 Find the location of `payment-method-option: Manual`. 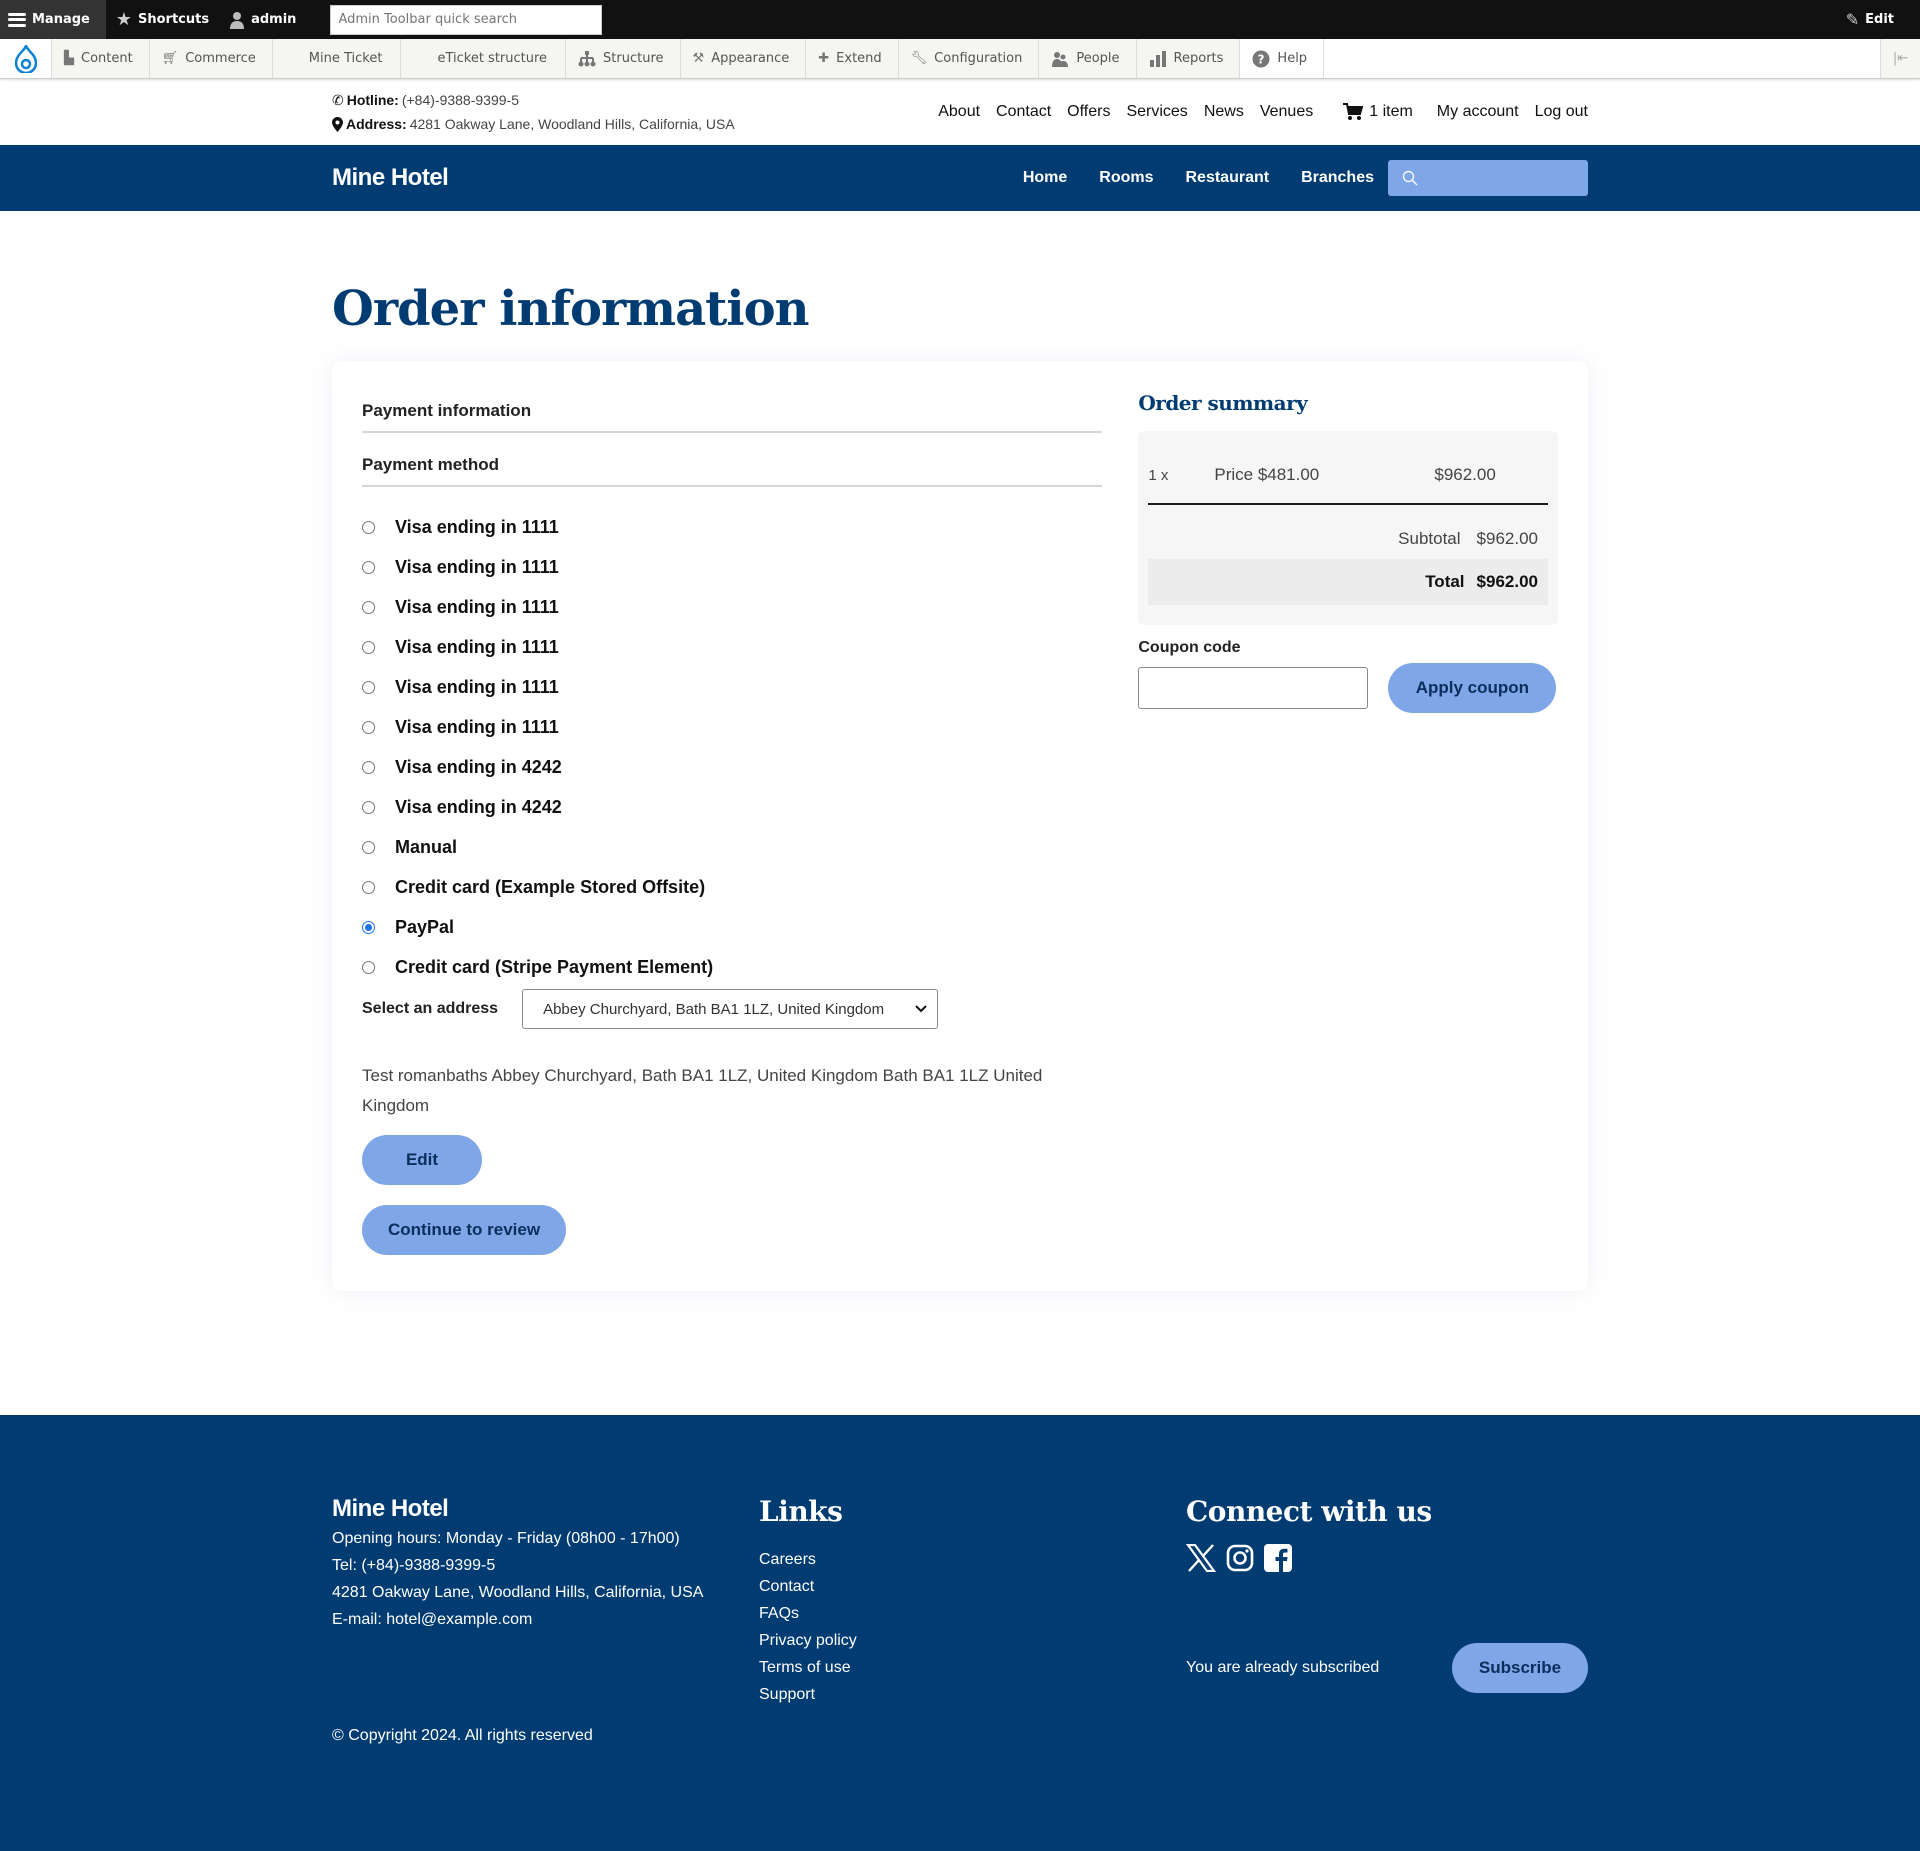

payment-method-option: Manual is located at coordinates (732, 847).